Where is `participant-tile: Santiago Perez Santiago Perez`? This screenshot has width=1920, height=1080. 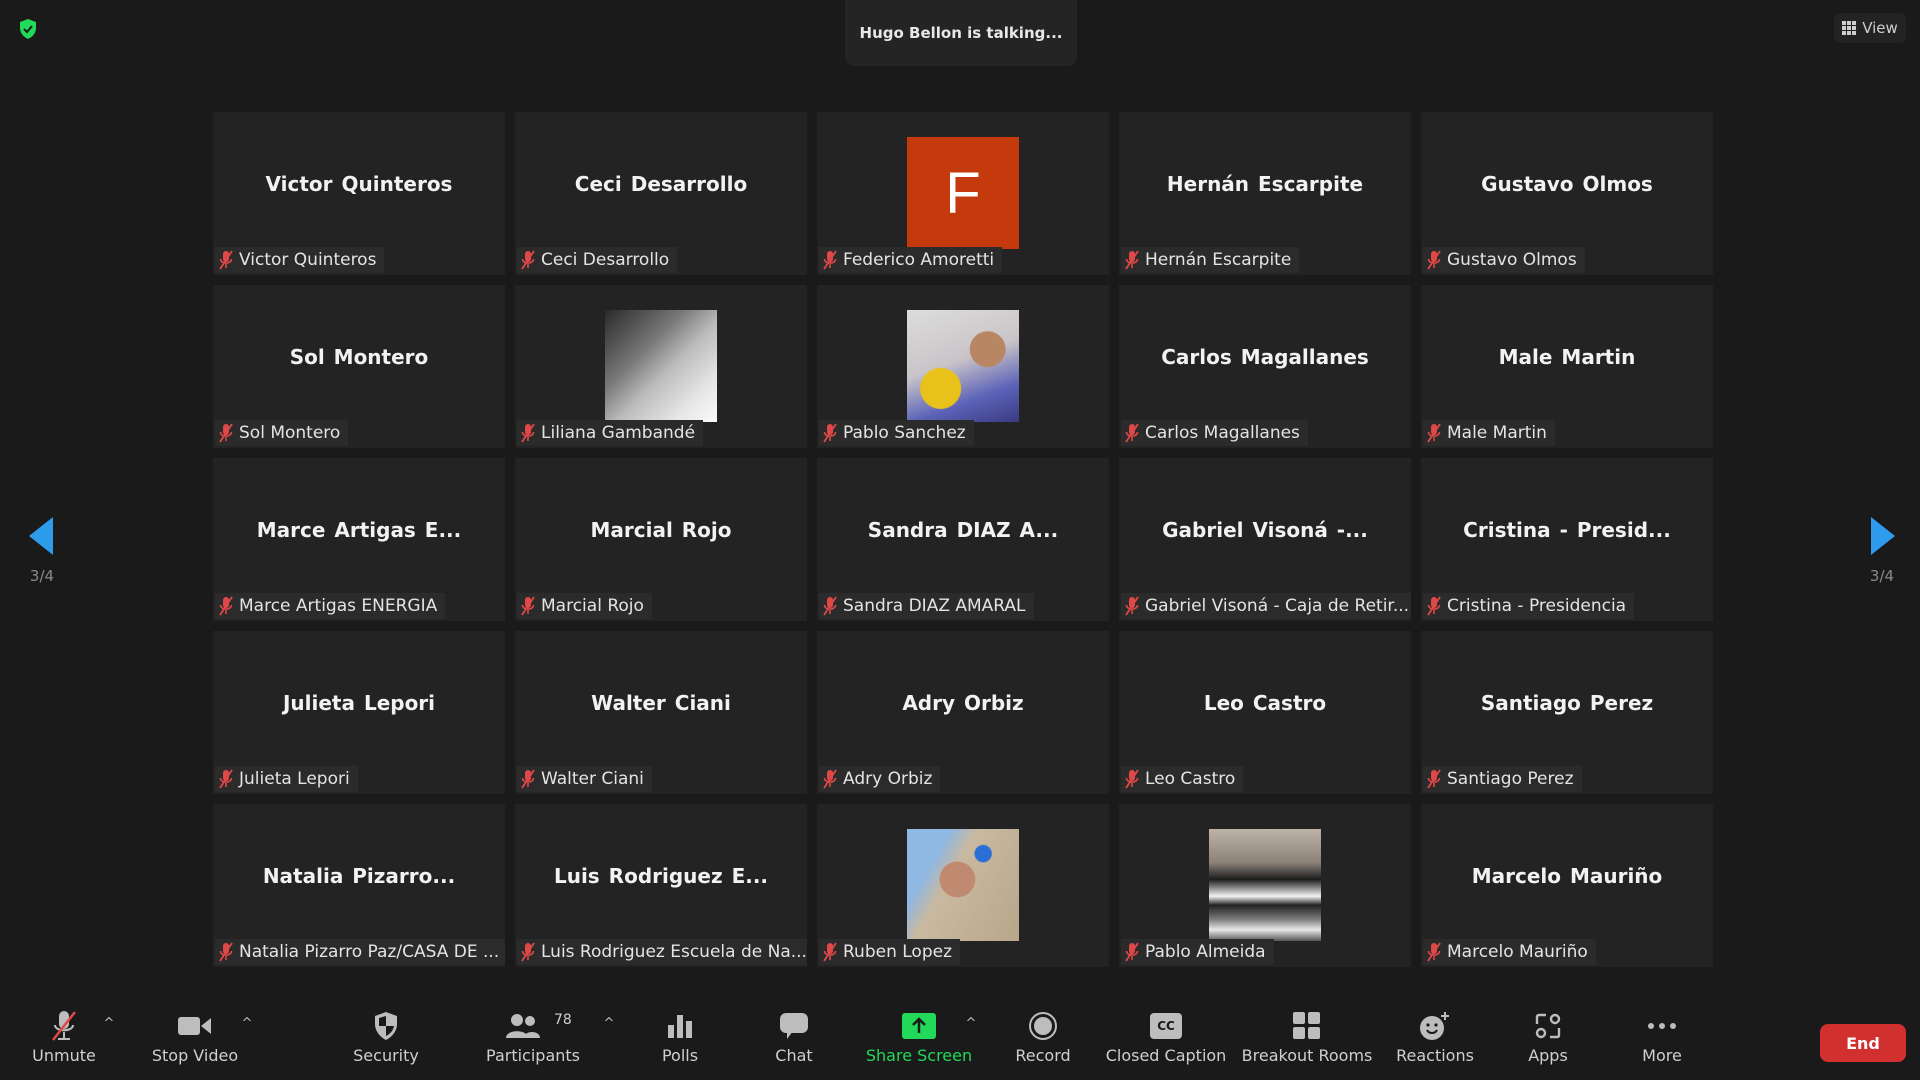
participant-tile: Santiago Perez Santiago Perez is located at coordinates (1567, 712).